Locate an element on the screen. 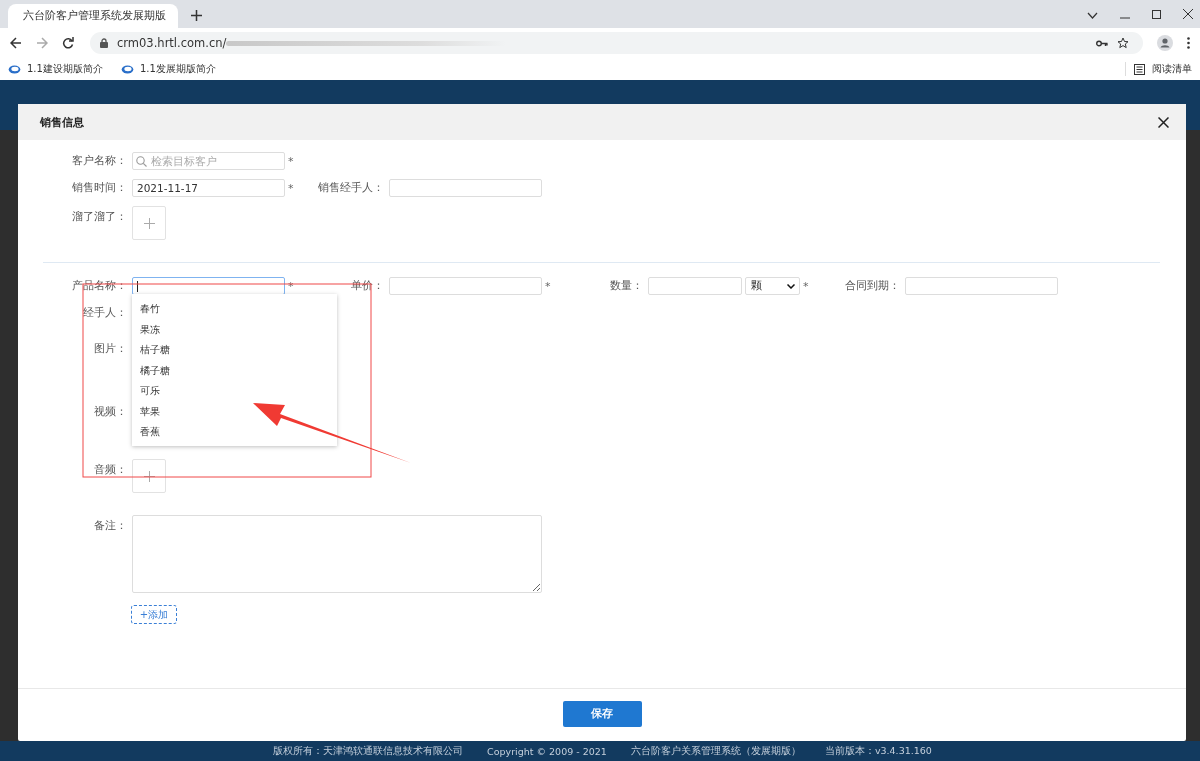  suggestion-item: 果冻 is located at coordinates (234, 329).